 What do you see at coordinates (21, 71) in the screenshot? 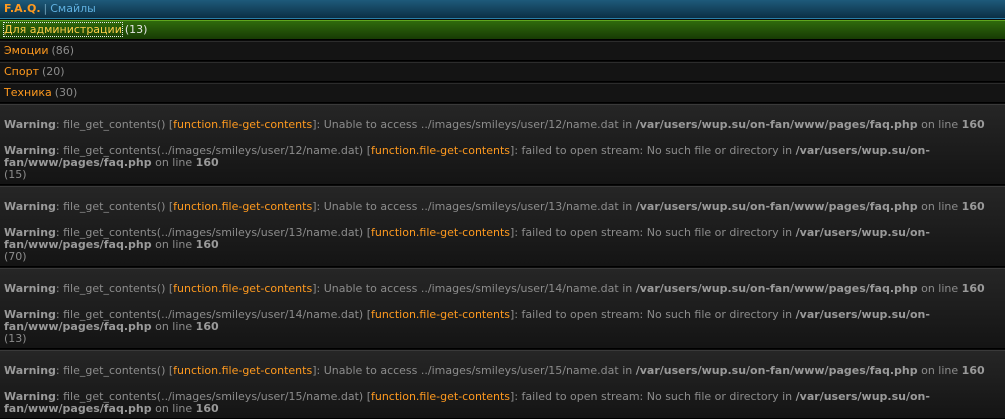
I see `category-name: Спорт` at bounding box center [21, 71].